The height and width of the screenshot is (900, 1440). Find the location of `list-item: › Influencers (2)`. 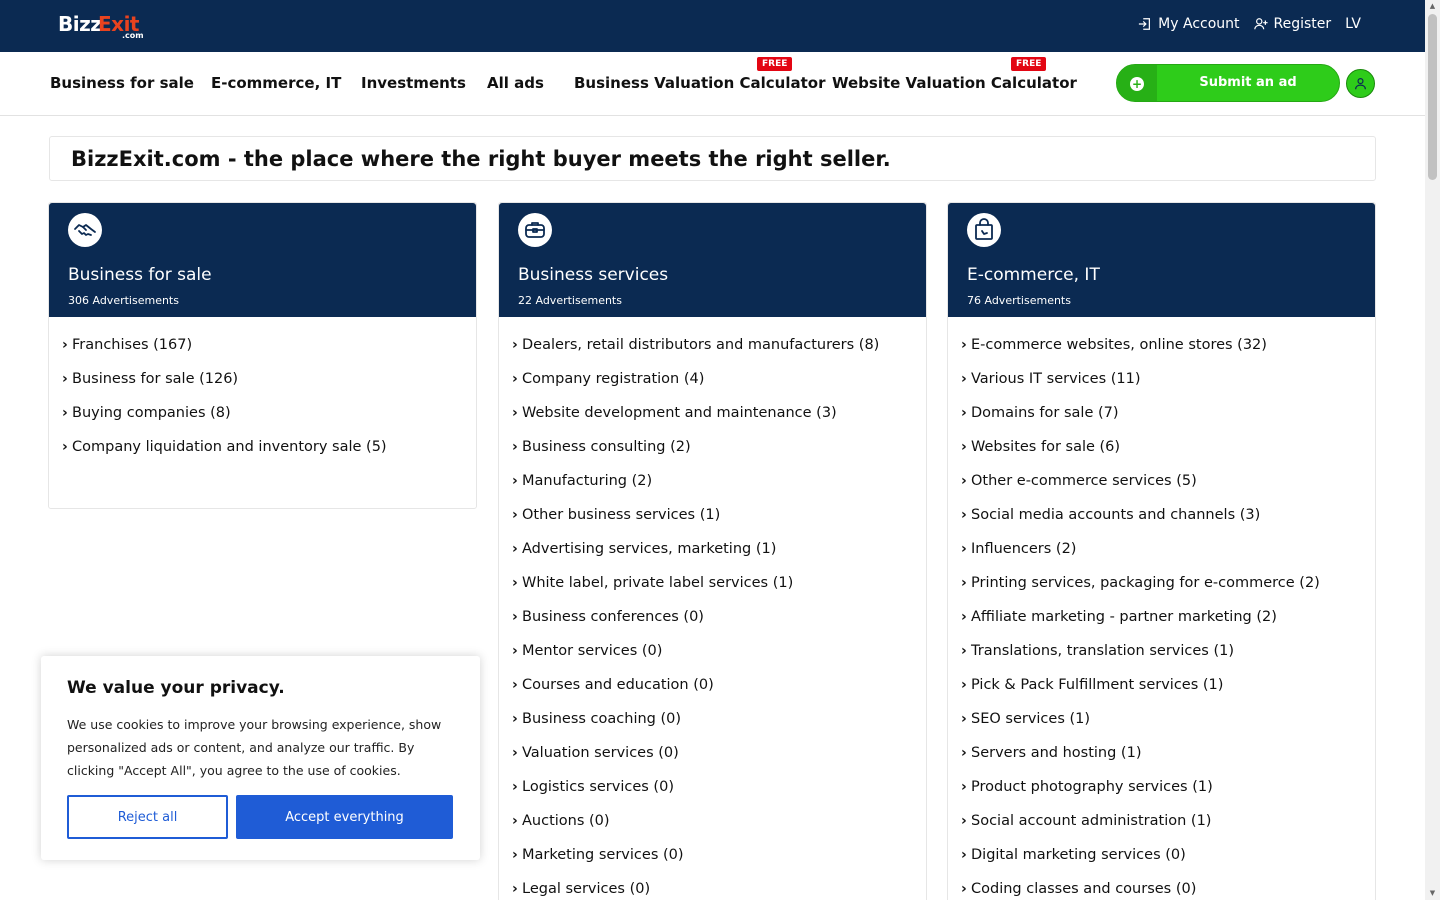

list-item: › Influencers (2) is located at coordinates (1168, 558).